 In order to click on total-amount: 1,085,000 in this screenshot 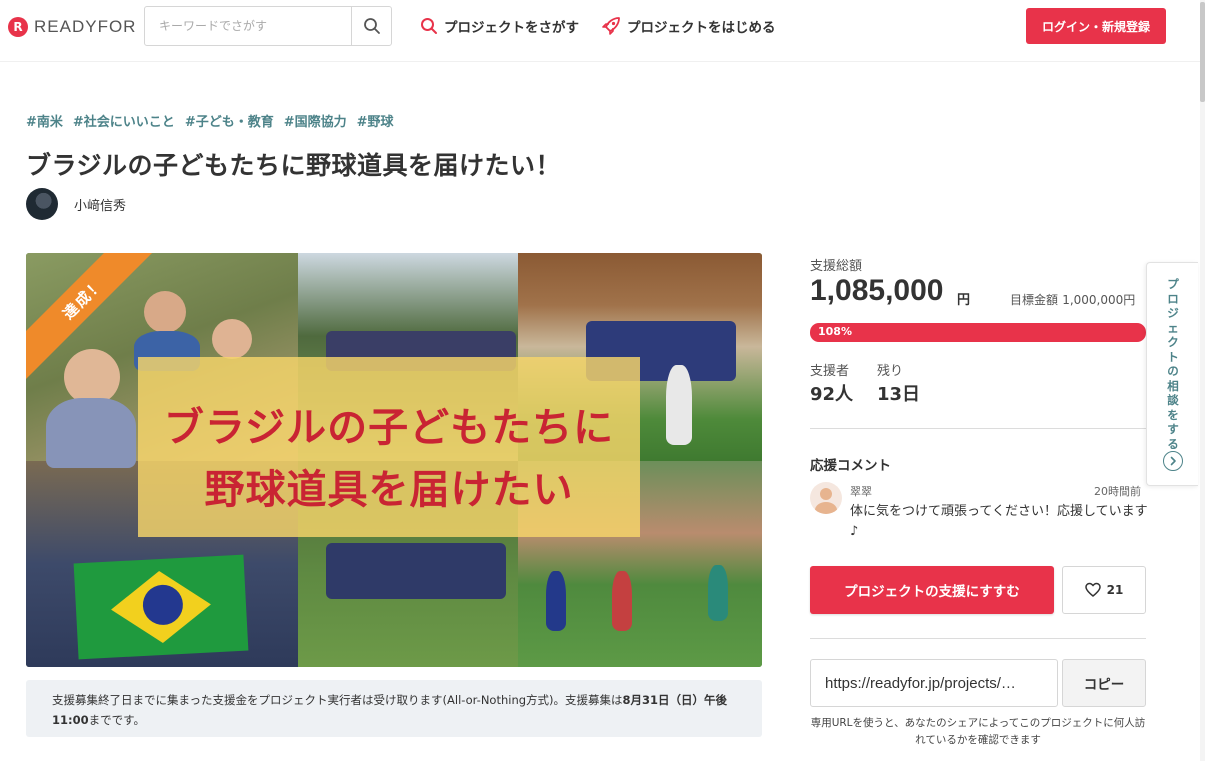, I will do `click(877, 290)`.